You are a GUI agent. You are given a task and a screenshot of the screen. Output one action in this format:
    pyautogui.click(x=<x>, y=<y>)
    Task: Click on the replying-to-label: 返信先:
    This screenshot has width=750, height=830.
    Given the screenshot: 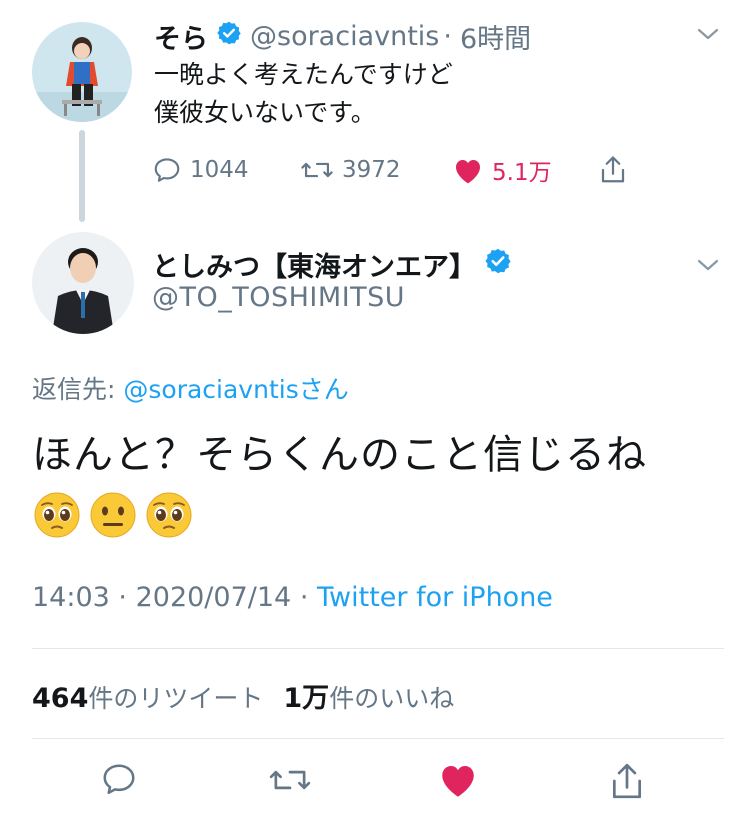 What is the action you would take?
    pyautogui.click(x=78, y=389)
    